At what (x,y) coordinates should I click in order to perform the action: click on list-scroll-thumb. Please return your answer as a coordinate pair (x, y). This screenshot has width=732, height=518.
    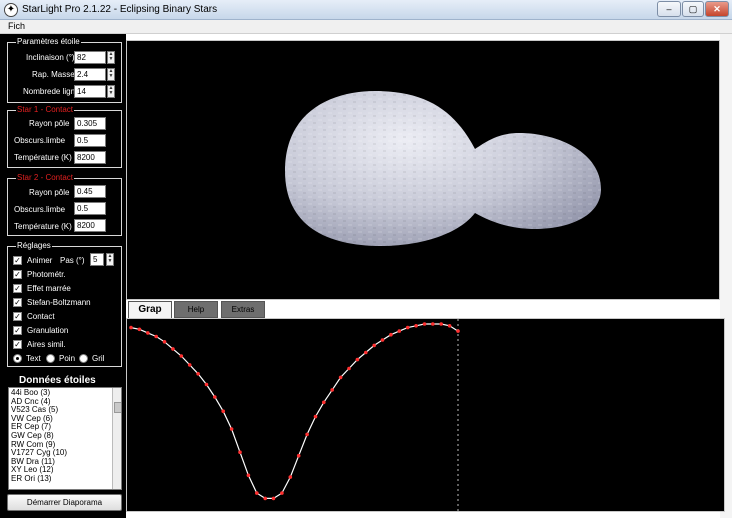
    Looking at the image, I should click on (117, 407).